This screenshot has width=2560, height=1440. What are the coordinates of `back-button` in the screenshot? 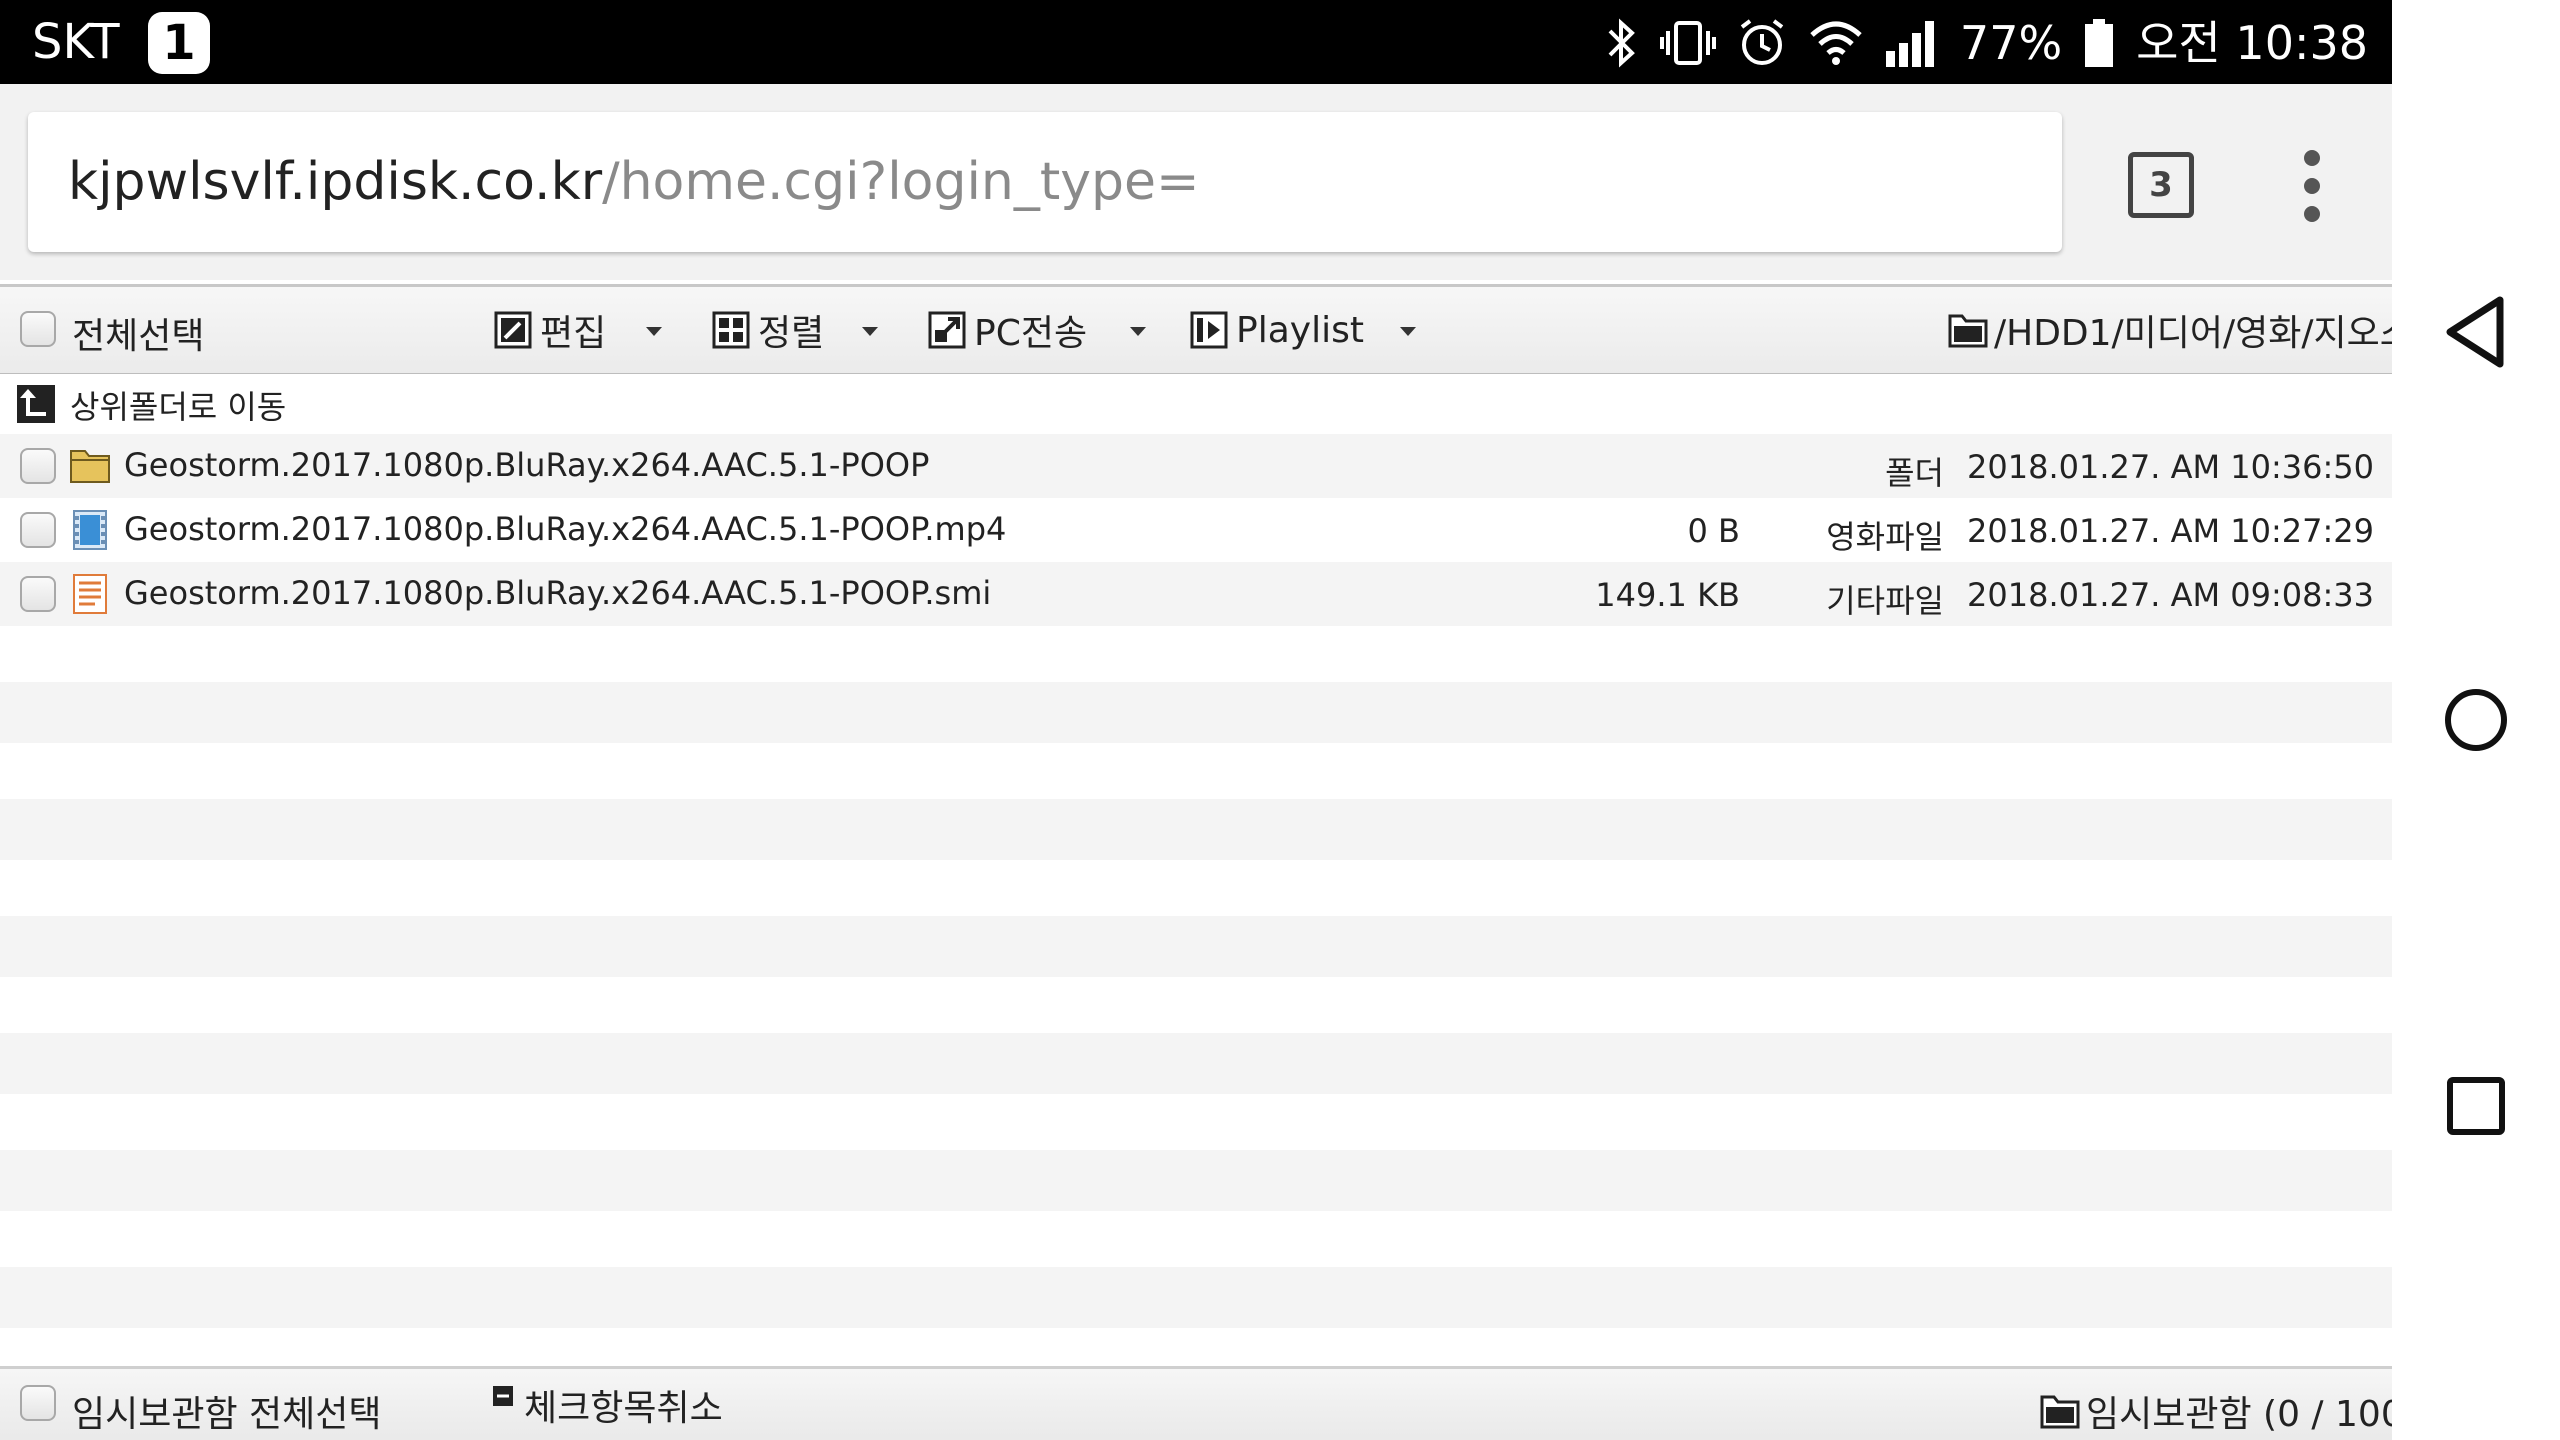 It's located at (2476, 332).